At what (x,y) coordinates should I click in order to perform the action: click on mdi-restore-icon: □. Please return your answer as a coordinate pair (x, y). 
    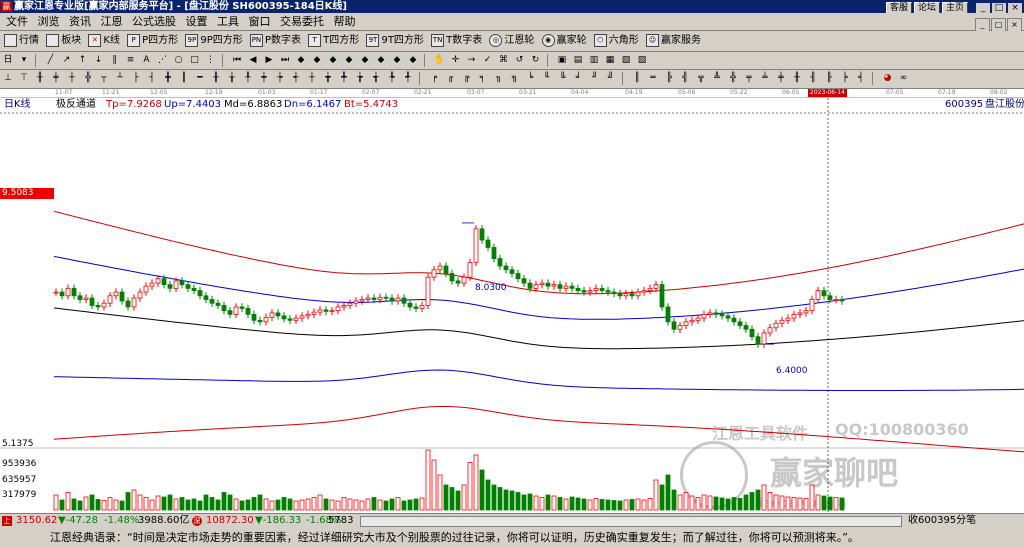
    Looking at the image, I should click on (998, 25).